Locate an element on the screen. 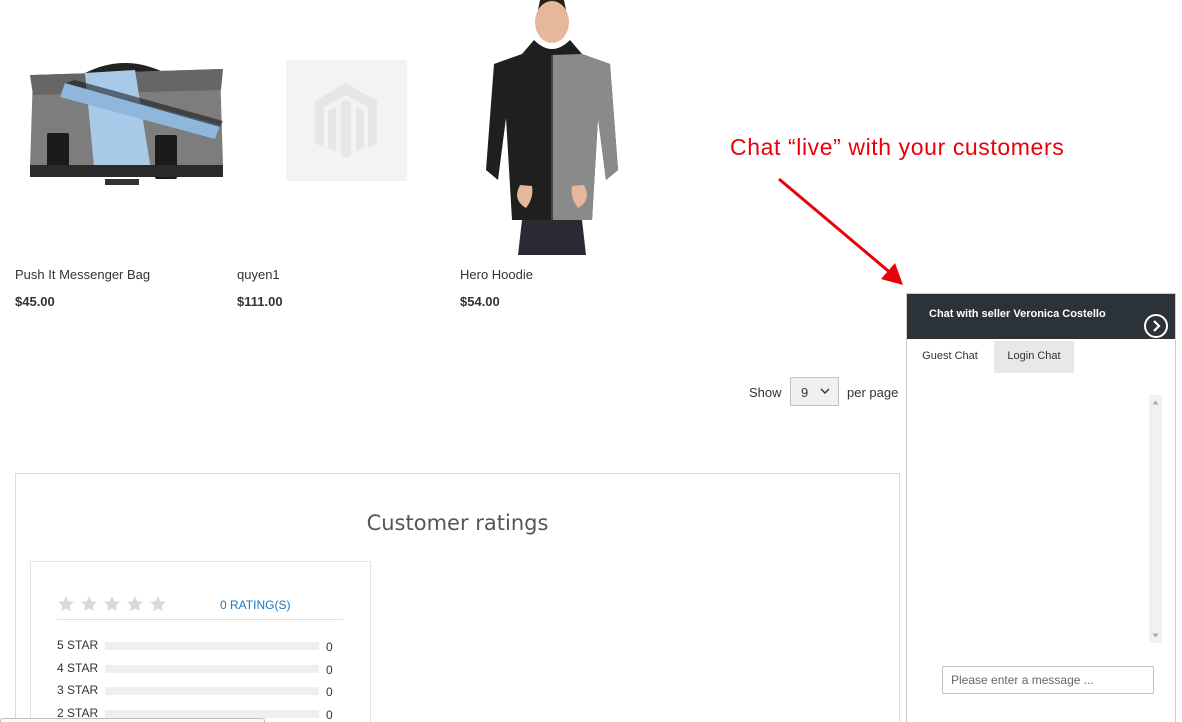 The image size is (1182, 722). product-item: Hero Hoodie $54.00 is located at coordinates (567, 160).